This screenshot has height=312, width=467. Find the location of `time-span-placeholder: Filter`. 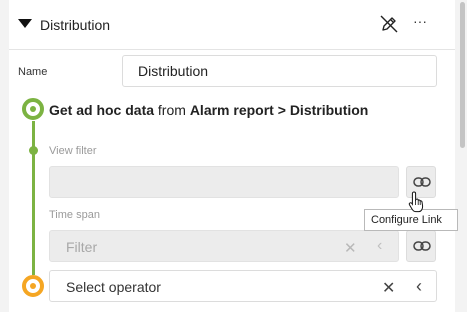

time-span-placeholder: Filter is located at coordinates (82, 247).